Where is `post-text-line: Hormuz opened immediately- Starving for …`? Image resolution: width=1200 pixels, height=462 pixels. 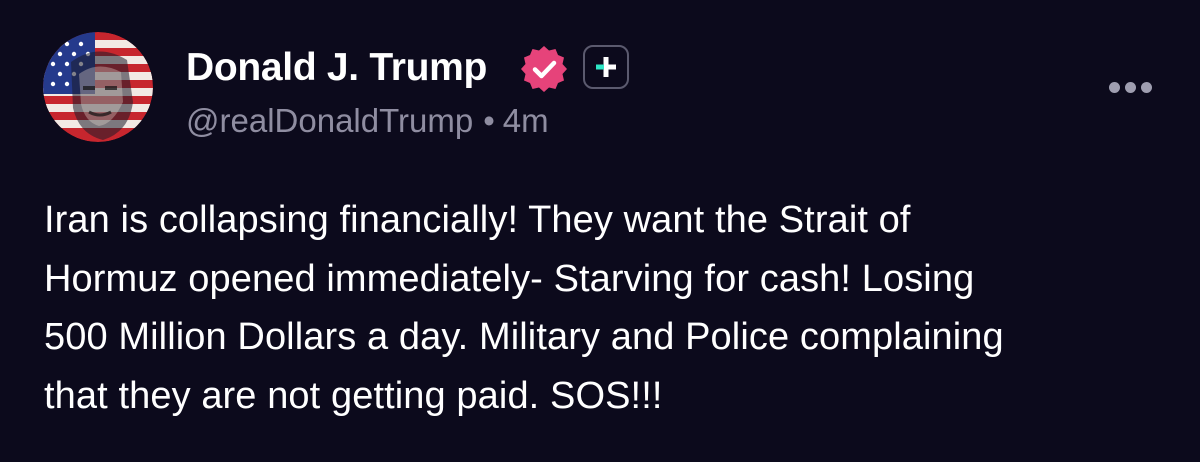 post-text-line: Hormuz opened immediately- Starving for … is located at coordinates (509, 278).